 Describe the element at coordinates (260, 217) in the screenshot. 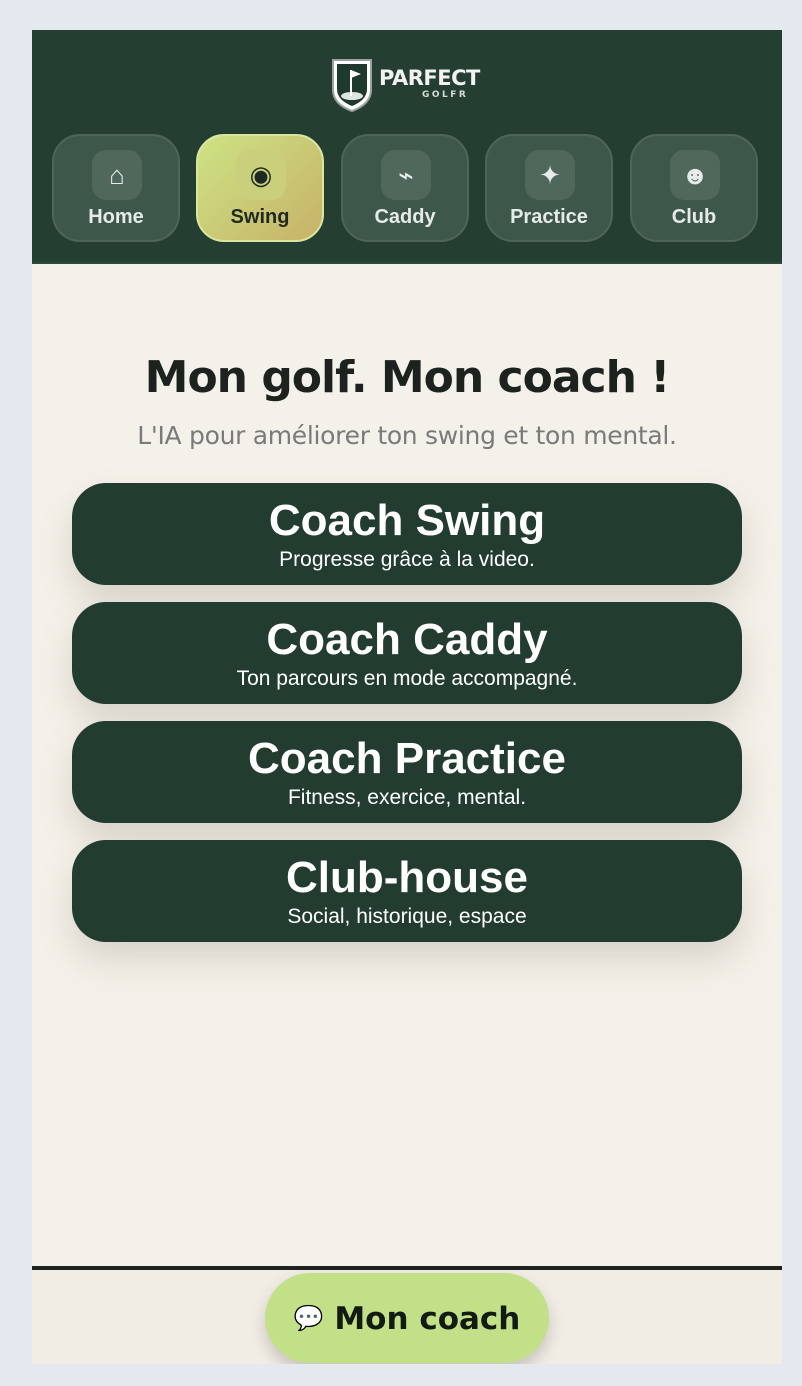

I see `nav-label-swing: Swing` at that location.